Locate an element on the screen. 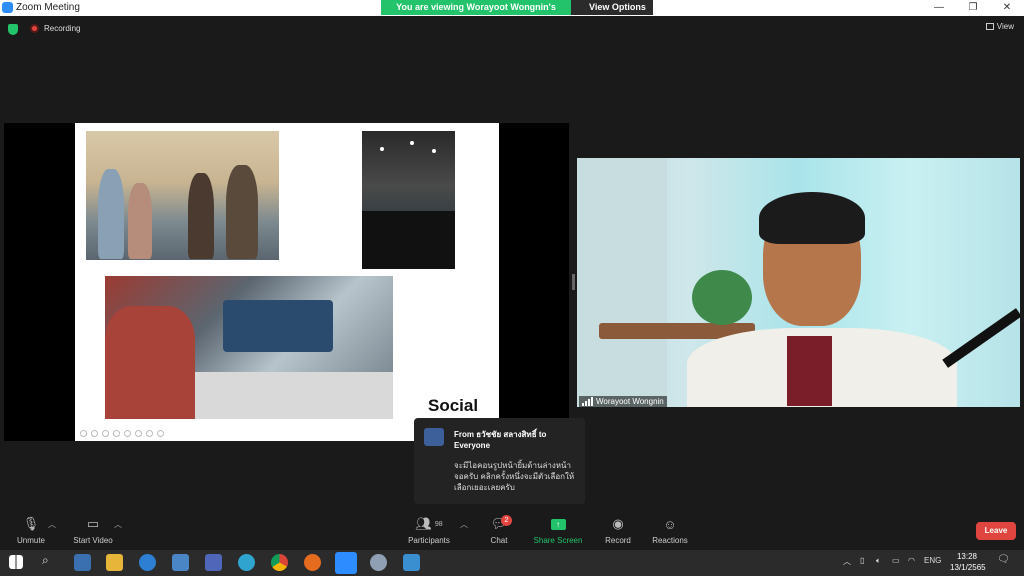 The width and height of the screenshot is (1024, 576). video-background-wall is located at coordinates (622, 282).